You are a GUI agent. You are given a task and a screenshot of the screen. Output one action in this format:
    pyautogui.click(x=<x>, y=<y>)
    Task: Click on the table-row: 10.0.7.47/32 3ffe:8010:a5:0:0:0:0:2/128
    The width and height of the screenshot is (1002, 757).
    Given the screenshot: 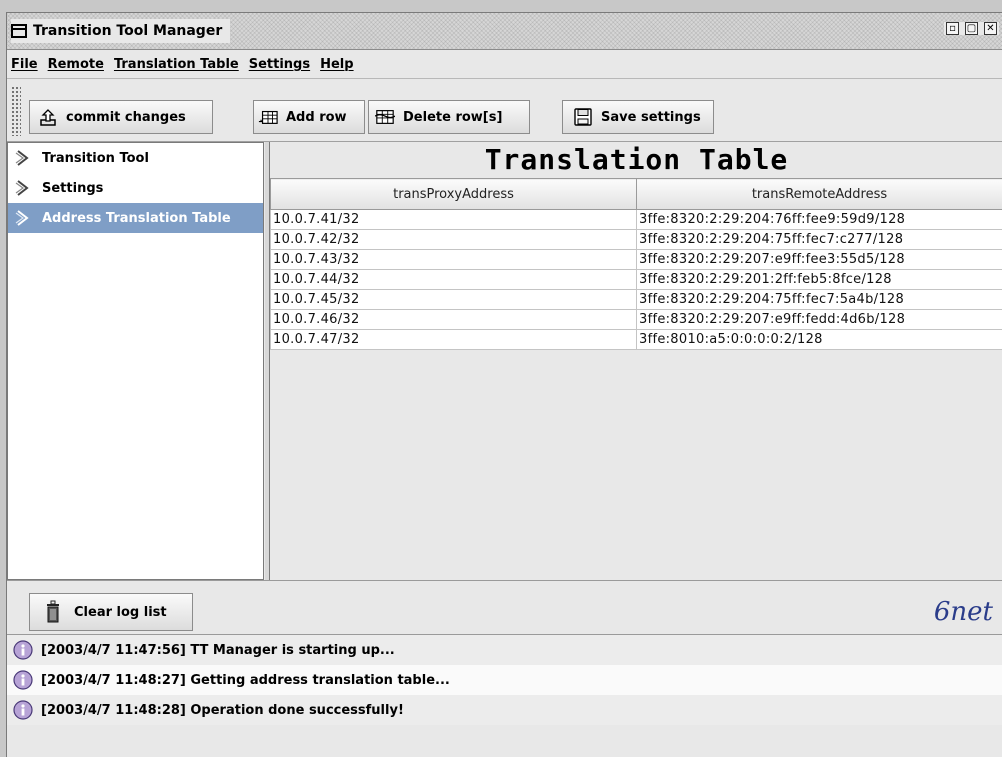 What is the action you would take?
    pyautogui.click(x=636, y=340)
    